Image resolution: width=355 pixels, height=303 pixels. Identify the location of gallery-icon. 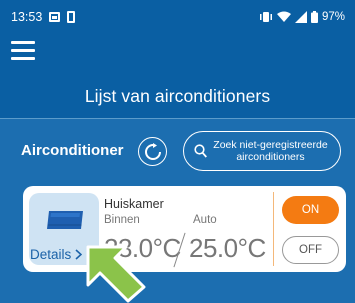
(55, 17).